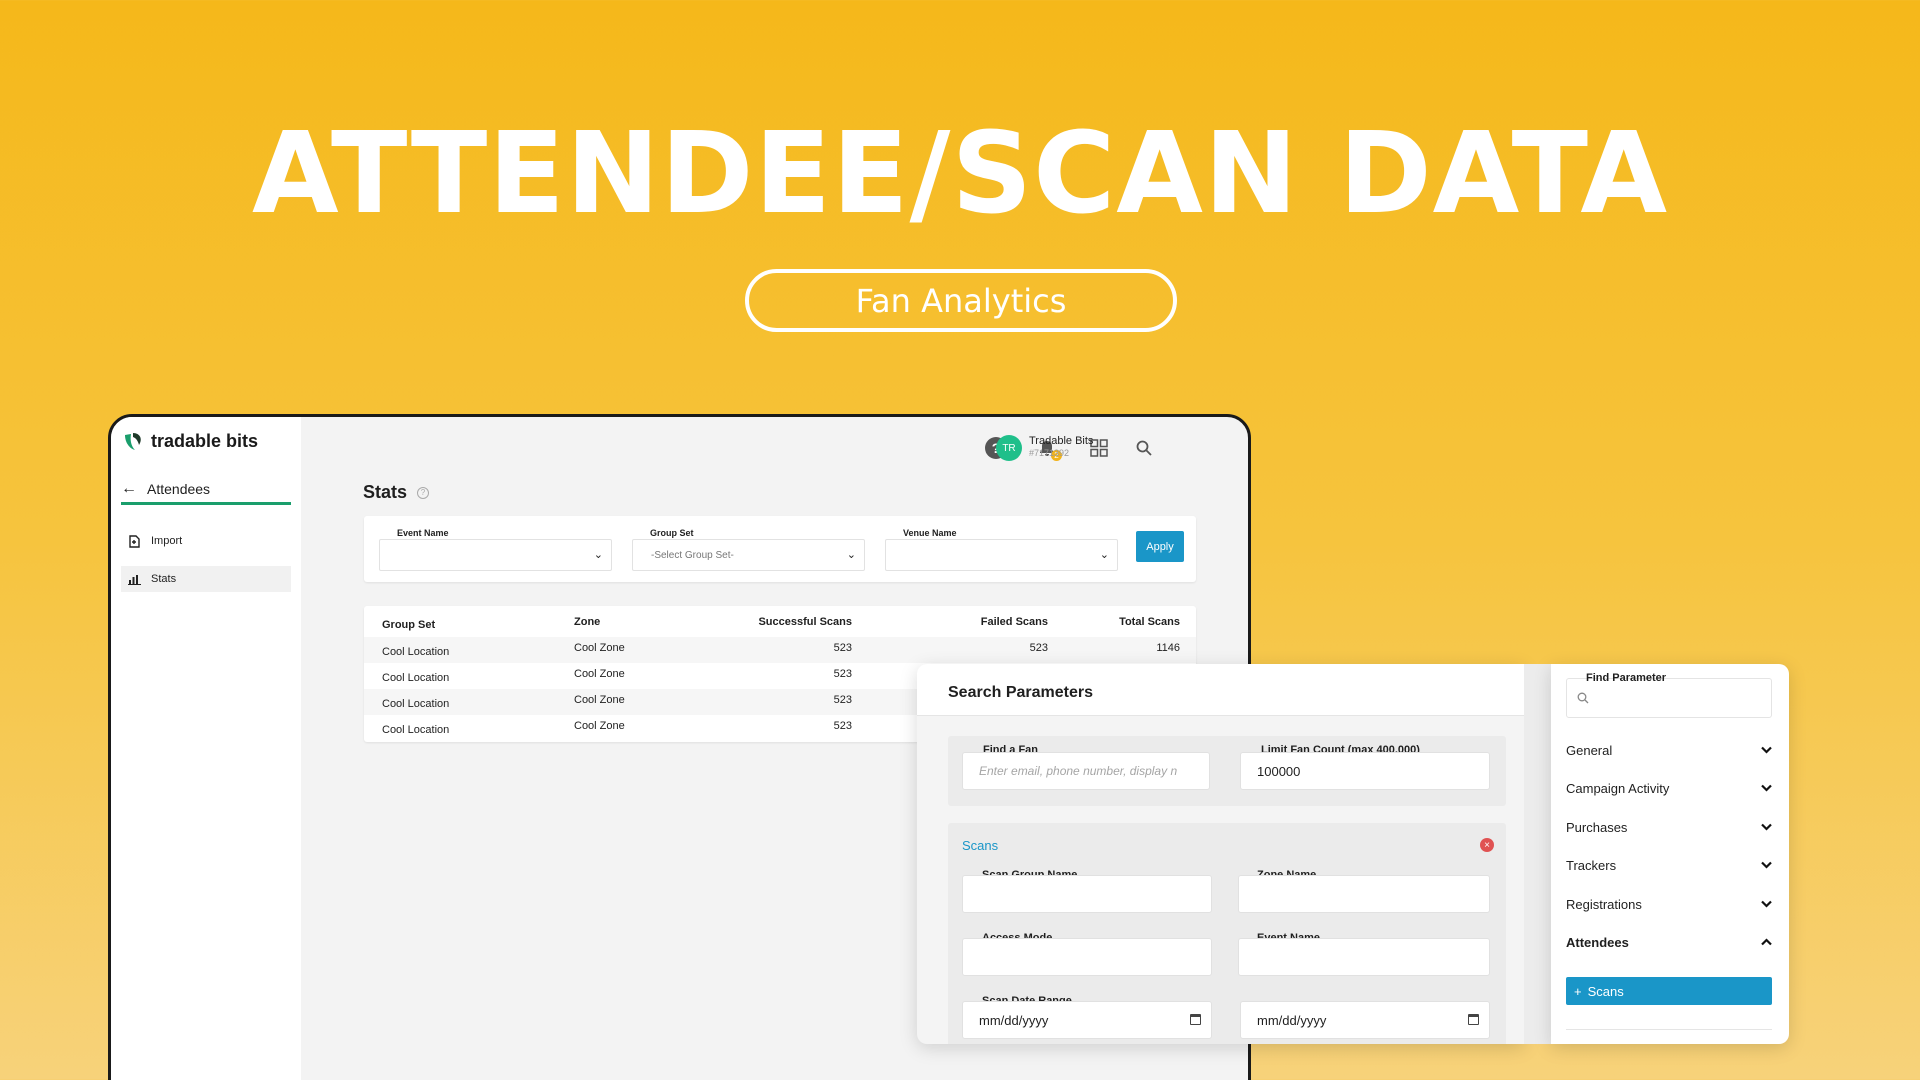 This screenshot has width=1920, height=1080. Describe the element at coordinates (1487, 845) in the screenshot. I see `remove-section-icon: ×` at that location.